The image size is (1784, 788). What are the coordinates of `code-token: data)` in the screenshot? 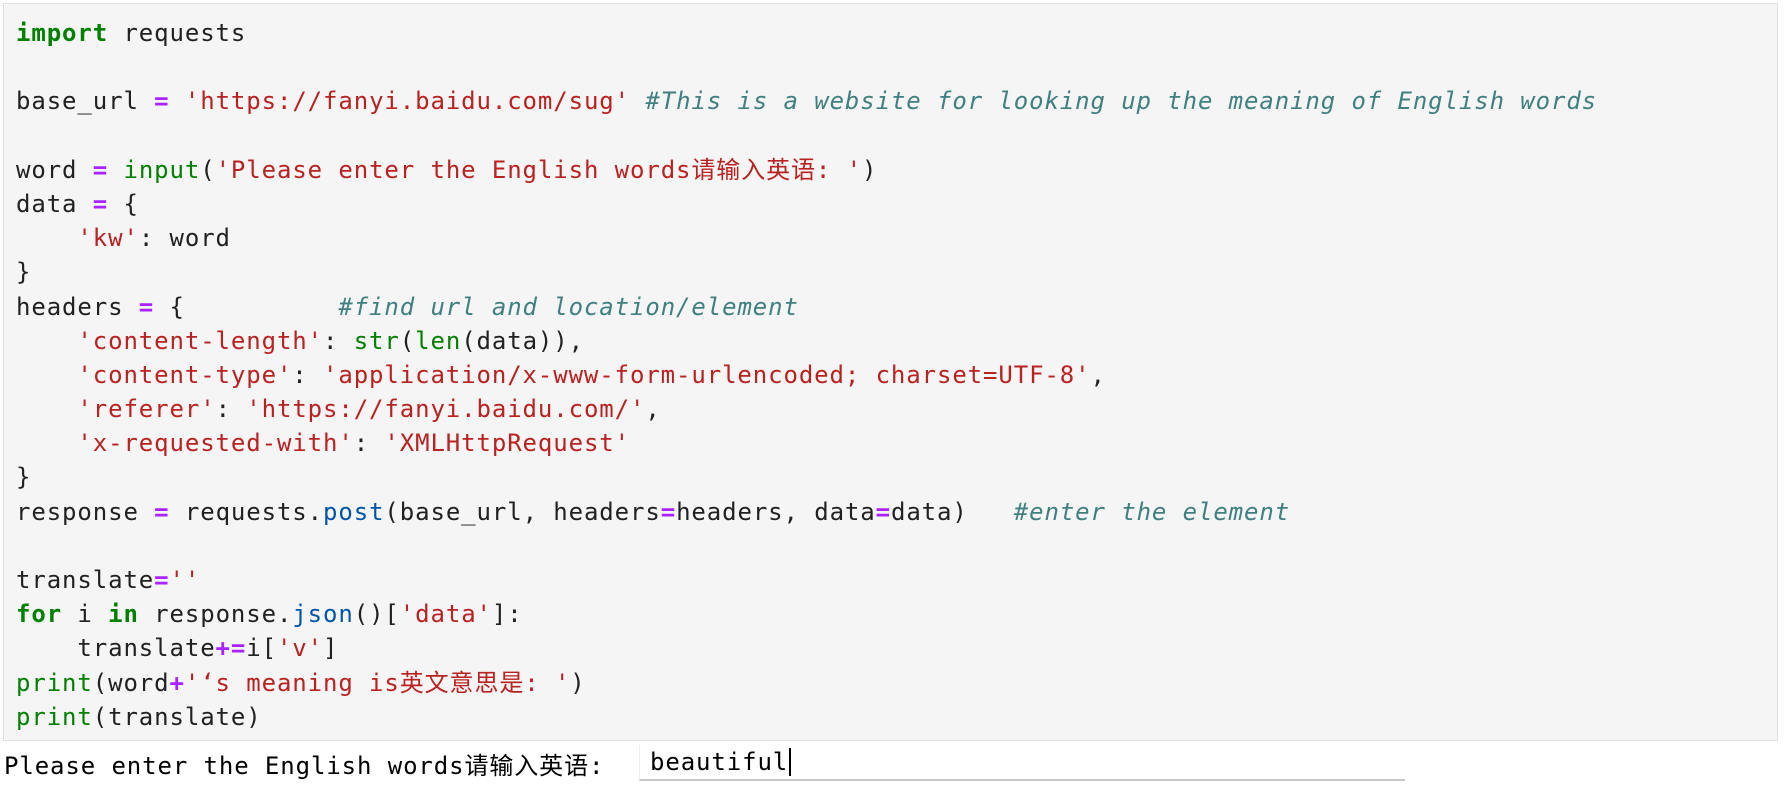 It's located at (952, 511).